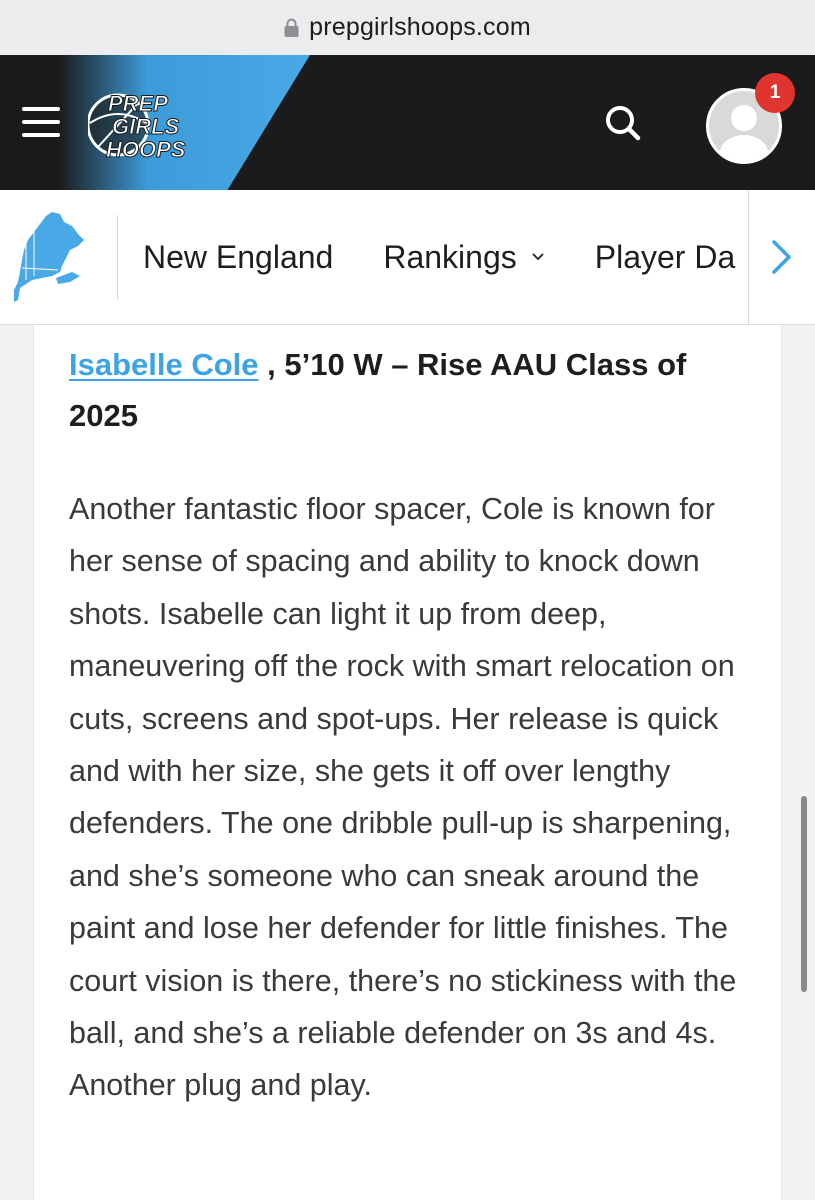 The width and height of the screenshot is (815, 1200). I want to click on browser-url-bar: prepgirlshoops.com, so click(407, 27).